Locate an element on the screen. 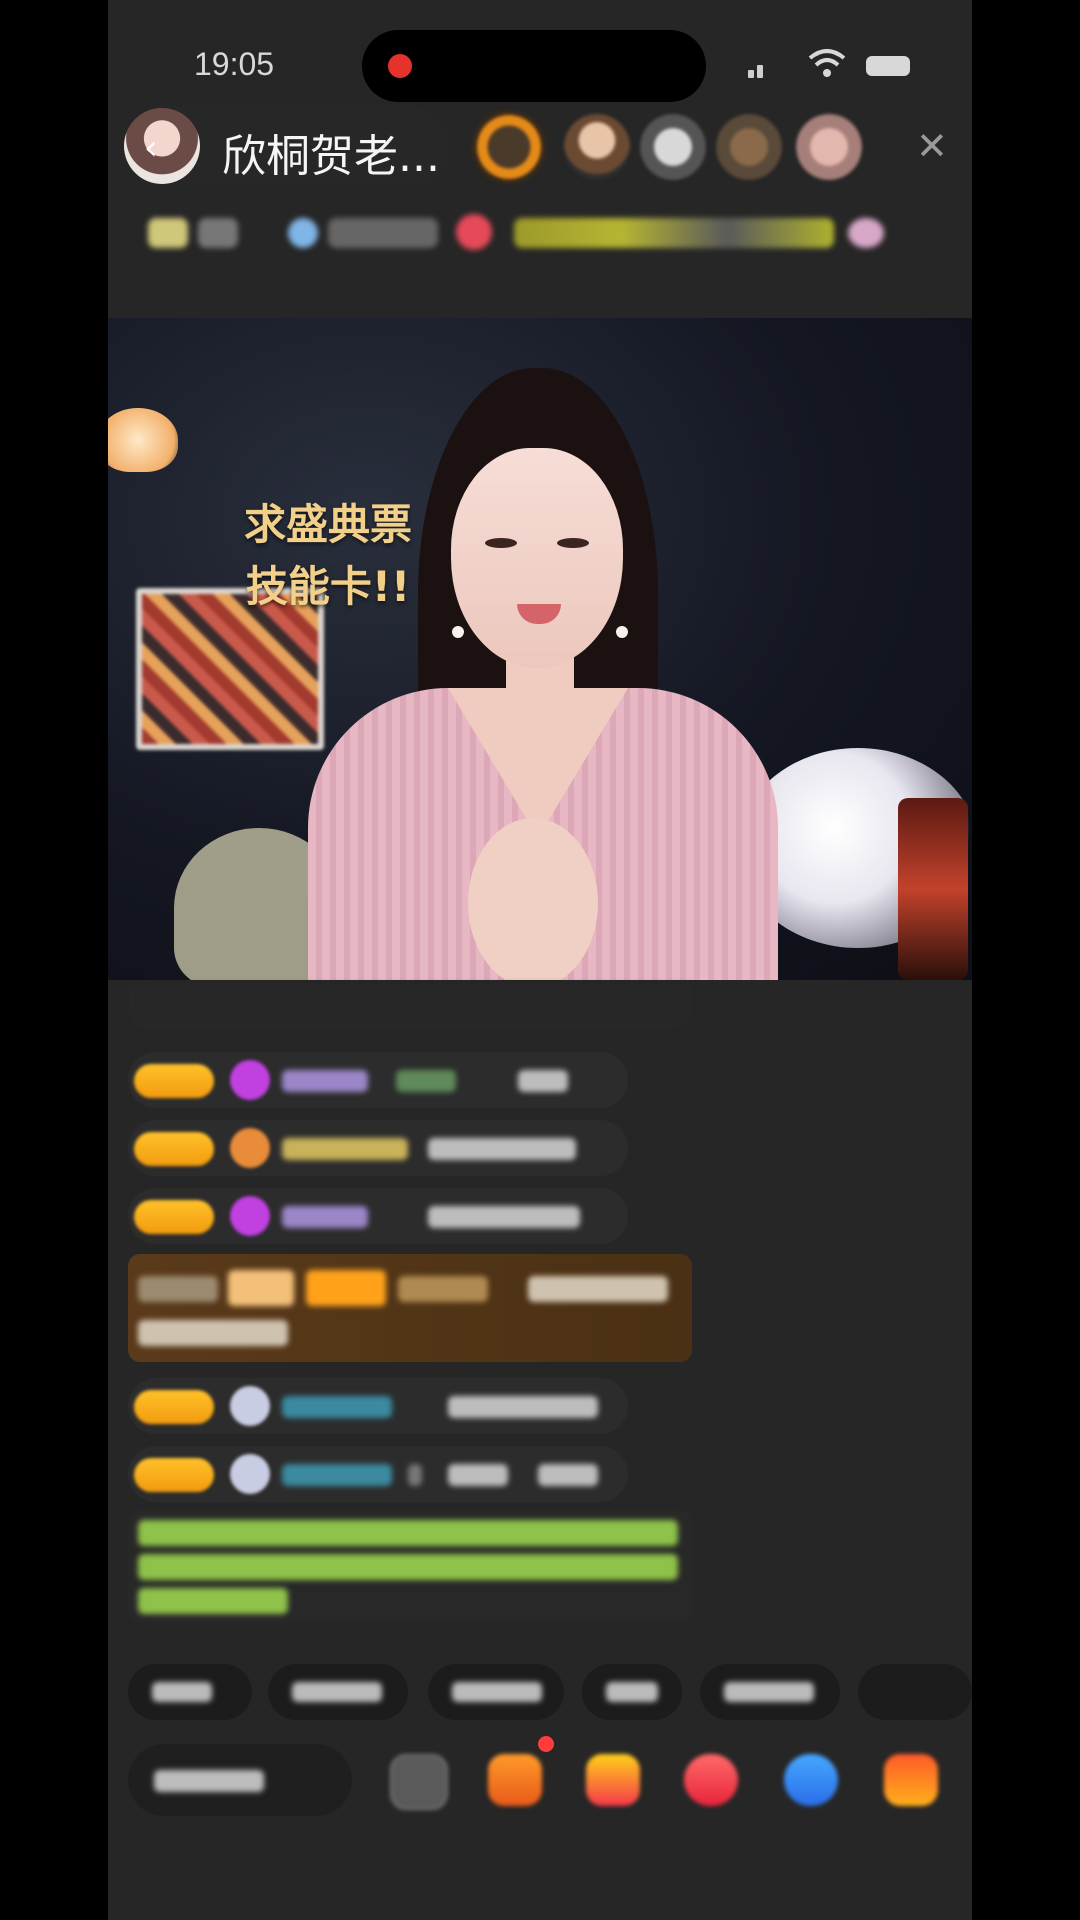 This screenshot has width=1080, height=1920. shop-icon is located at coordinates (811, 1780).